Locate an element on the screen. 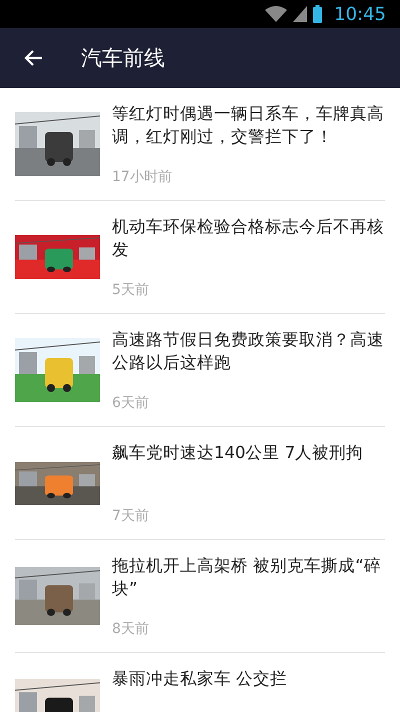 The width and height of the screenshot is (400, 712). article-time: 17小时前 is located at coordinates (142, 177).